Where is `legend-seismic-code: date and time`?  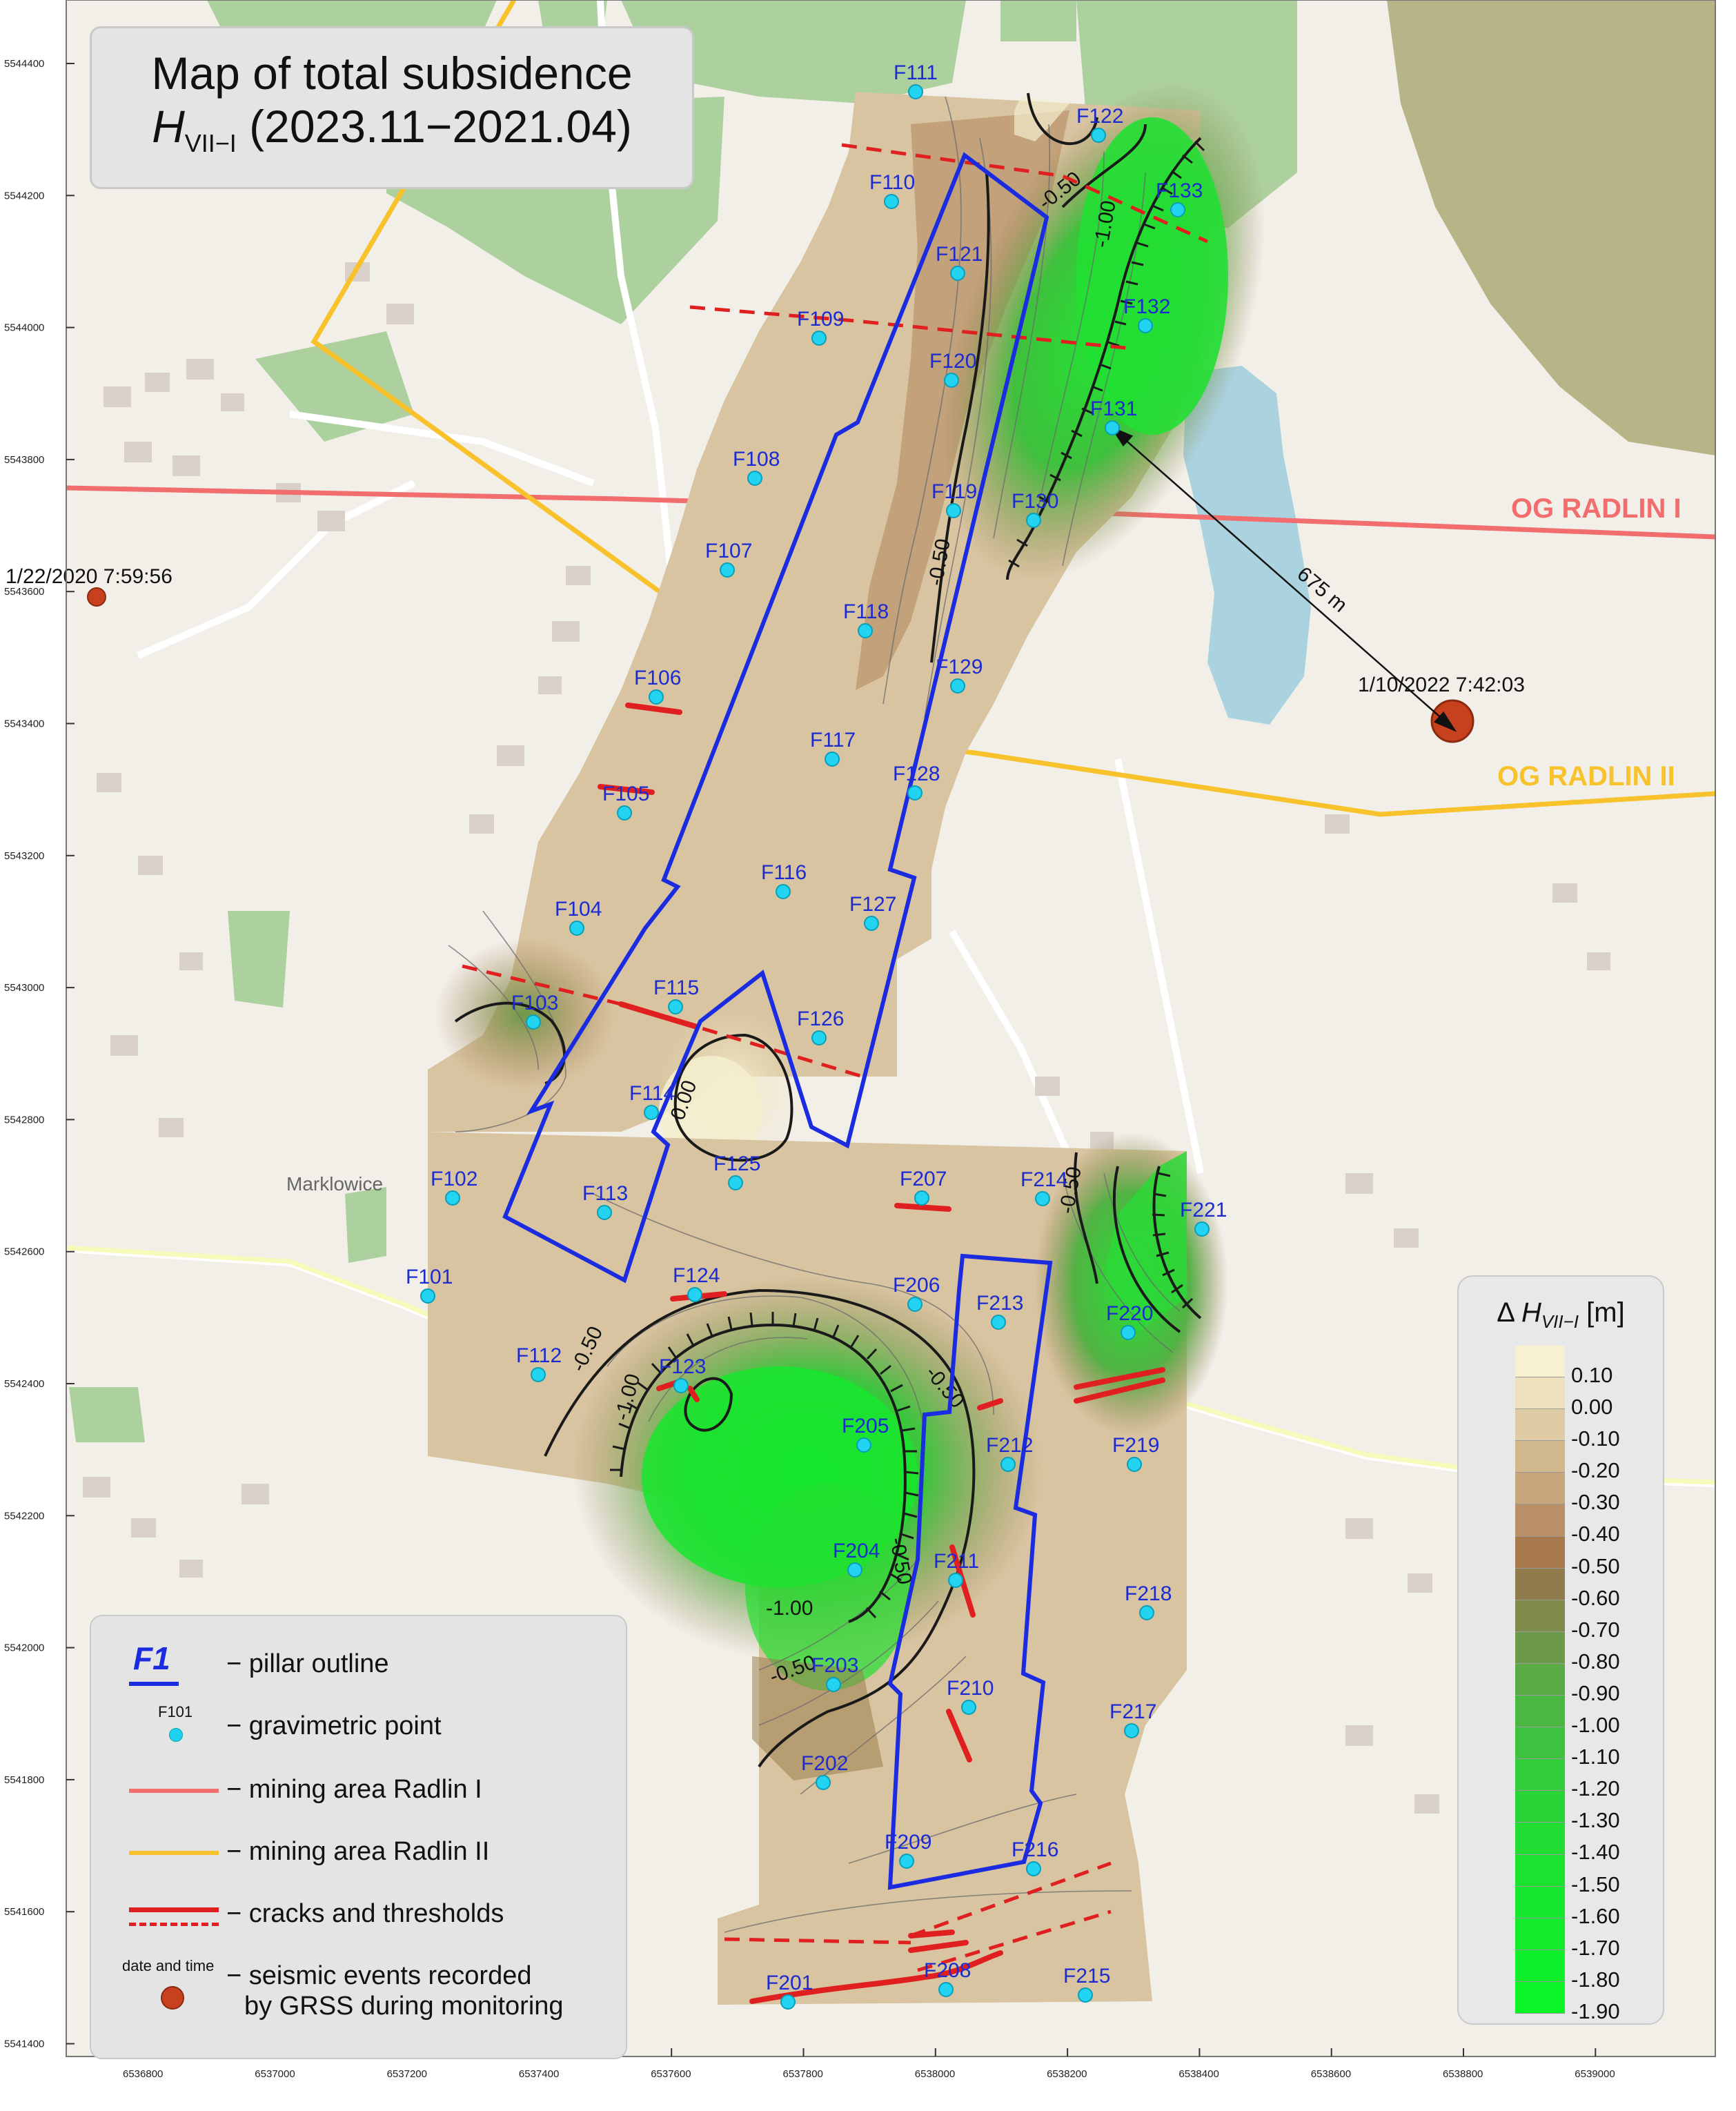
legend-seismic-code: date and time is located at coordinates (169, 1966).